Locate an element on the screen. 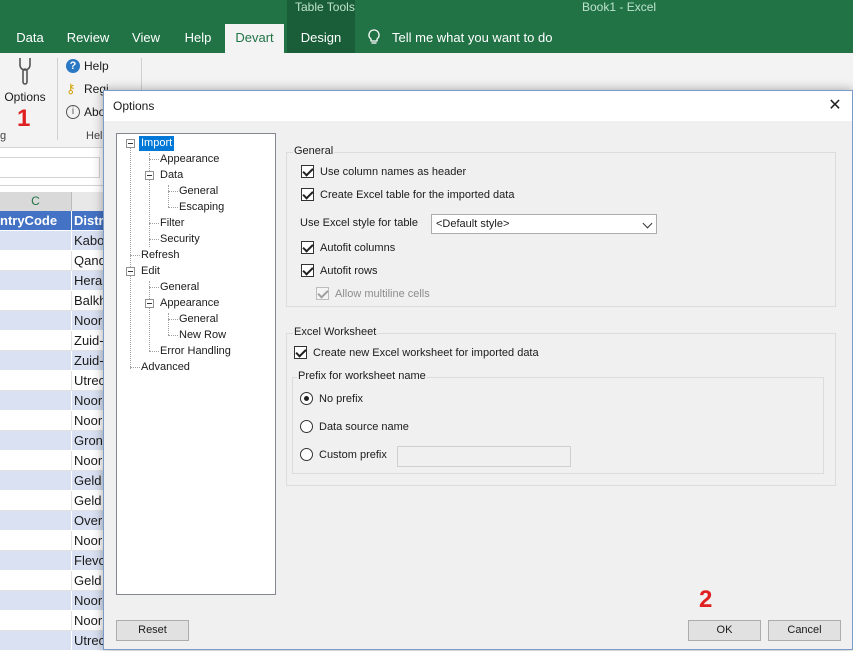 This screenshot has height=651, width=853. tree-item-edit-appearance: Appearance is located at coordinates (189, 303).